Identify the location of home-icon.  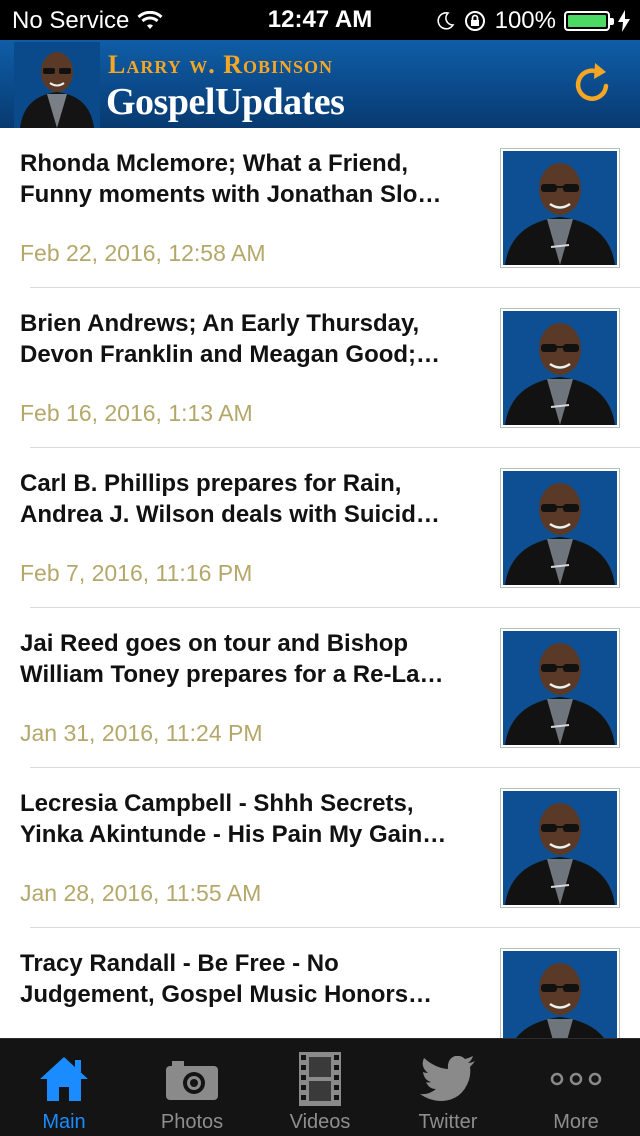
(64, 1079).